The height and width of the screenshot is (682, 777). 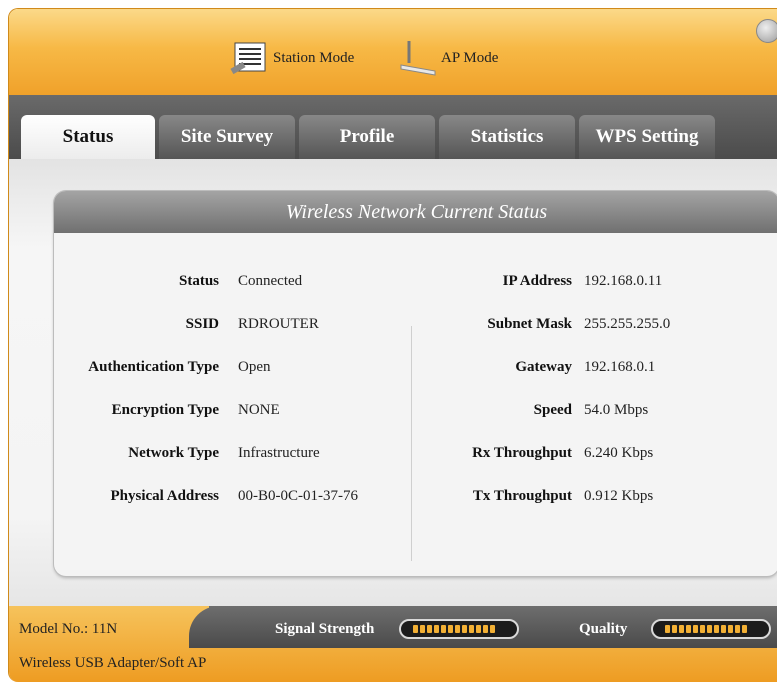 What do you see at coordinates (254, 367) in the screenshot?
I see `auth-type-value: Open` at bounding box center [254, 367].